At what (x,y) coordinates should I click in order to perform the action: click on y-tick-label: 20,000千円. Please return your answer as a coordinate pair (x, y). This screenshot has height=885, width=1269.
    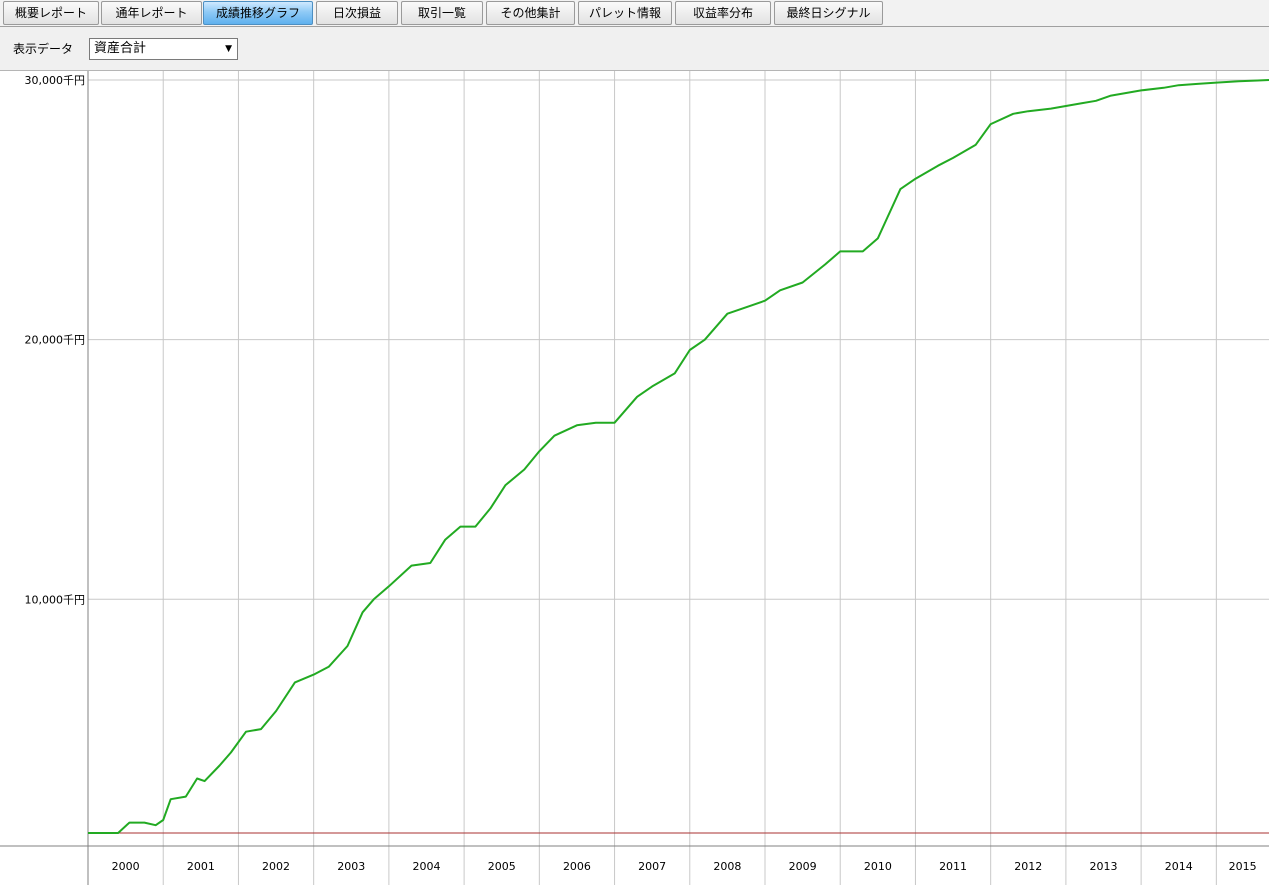
    Looking at the image, I should click on (55, 340).